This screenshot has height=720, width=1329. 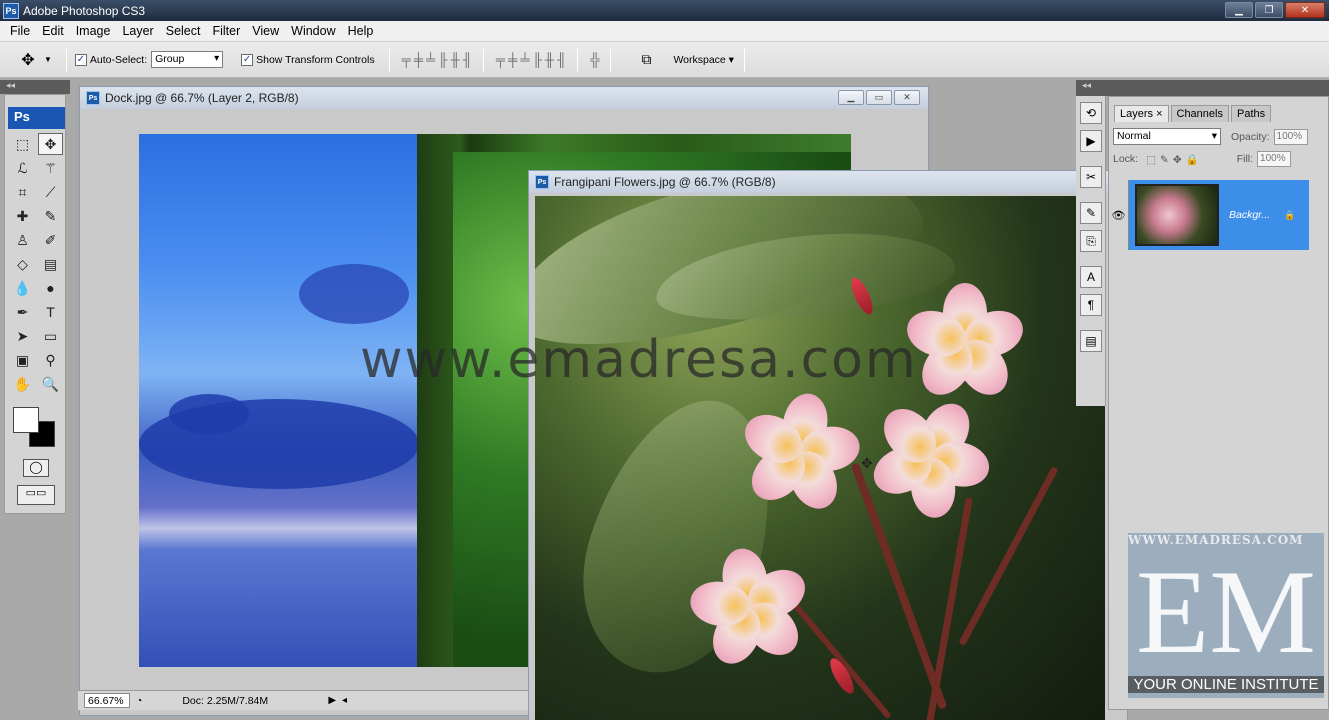 What do you see at coordinates (137, 31) in the screenshot?
I see `menu-layer: Layer` at bounding box center [137, 31].